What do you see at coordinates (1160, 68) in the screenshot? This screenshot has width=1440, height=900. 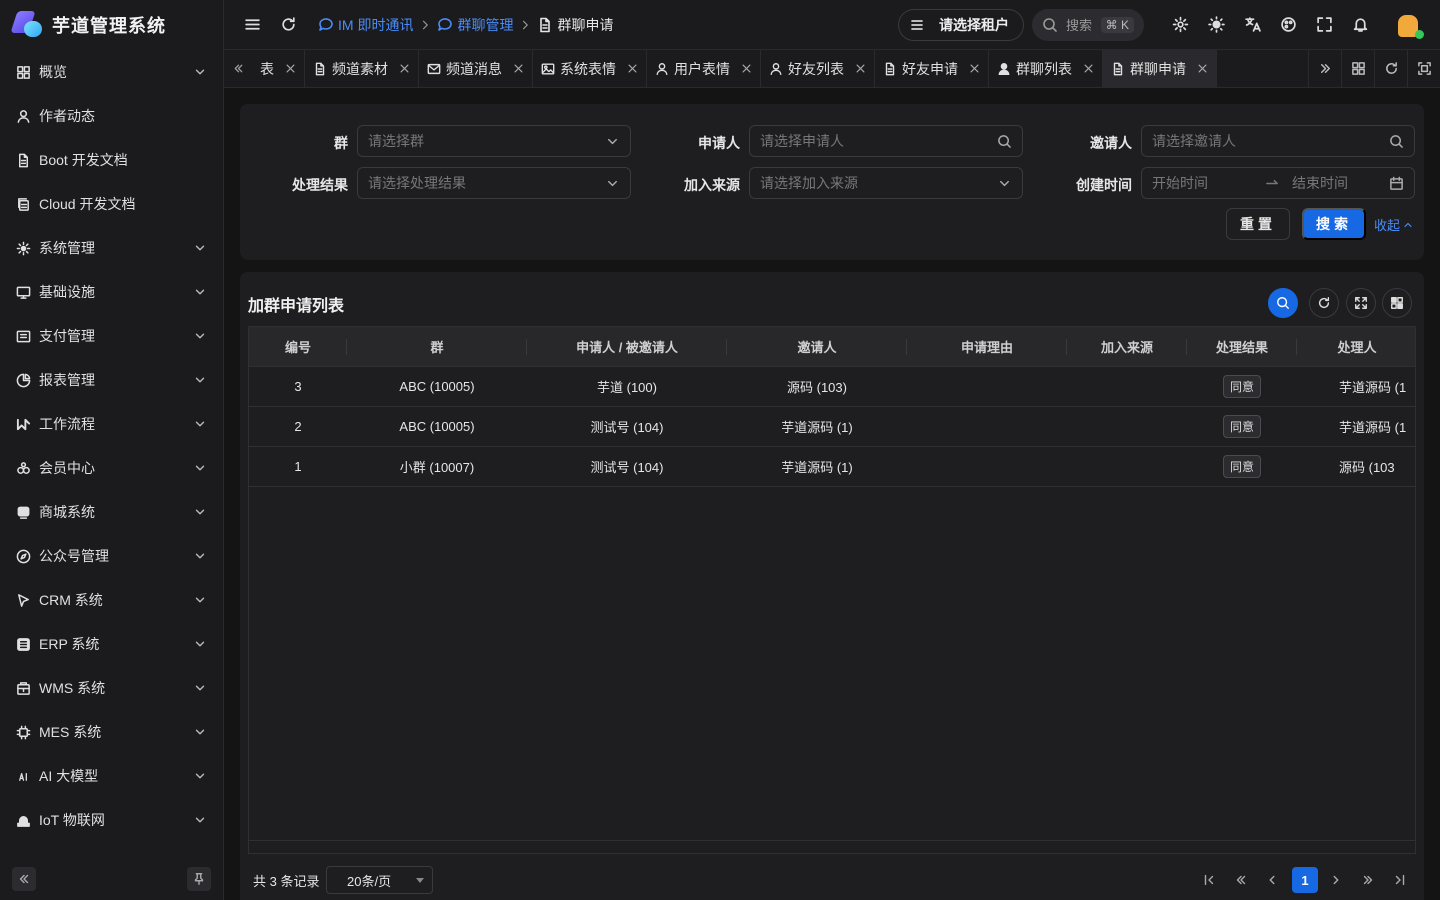 I see `tab-8: 群聊申请` at bounding box center [1160, 68].